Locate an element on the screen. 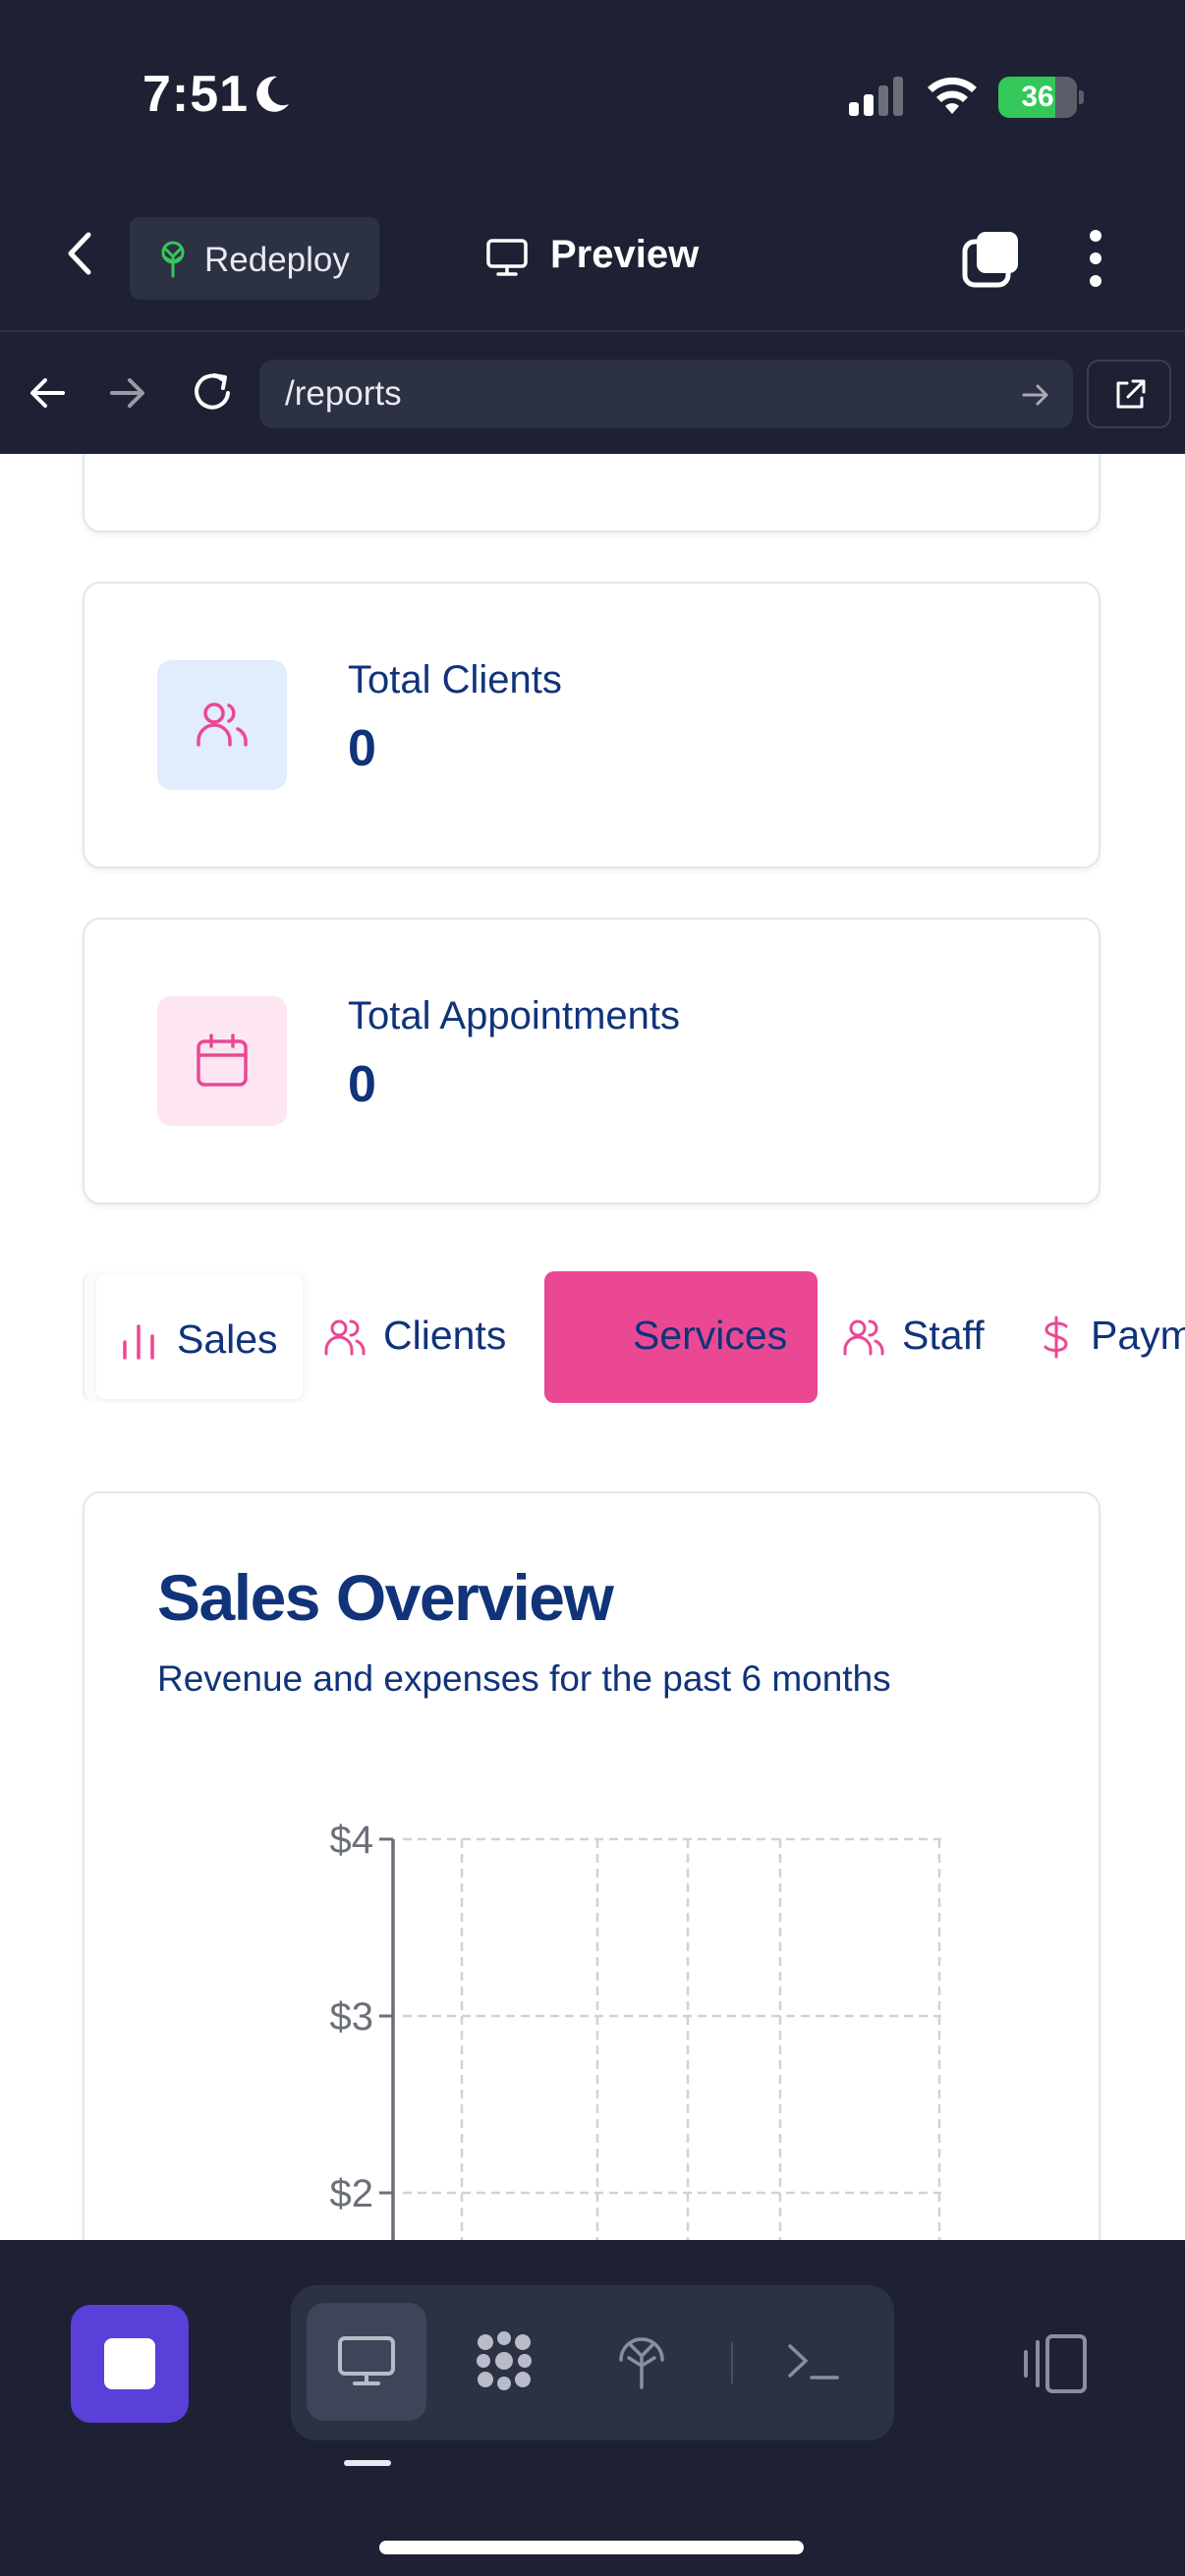 The image size is (1185, 2576). bar-chart-icon is located at coordinates (138, 1342).